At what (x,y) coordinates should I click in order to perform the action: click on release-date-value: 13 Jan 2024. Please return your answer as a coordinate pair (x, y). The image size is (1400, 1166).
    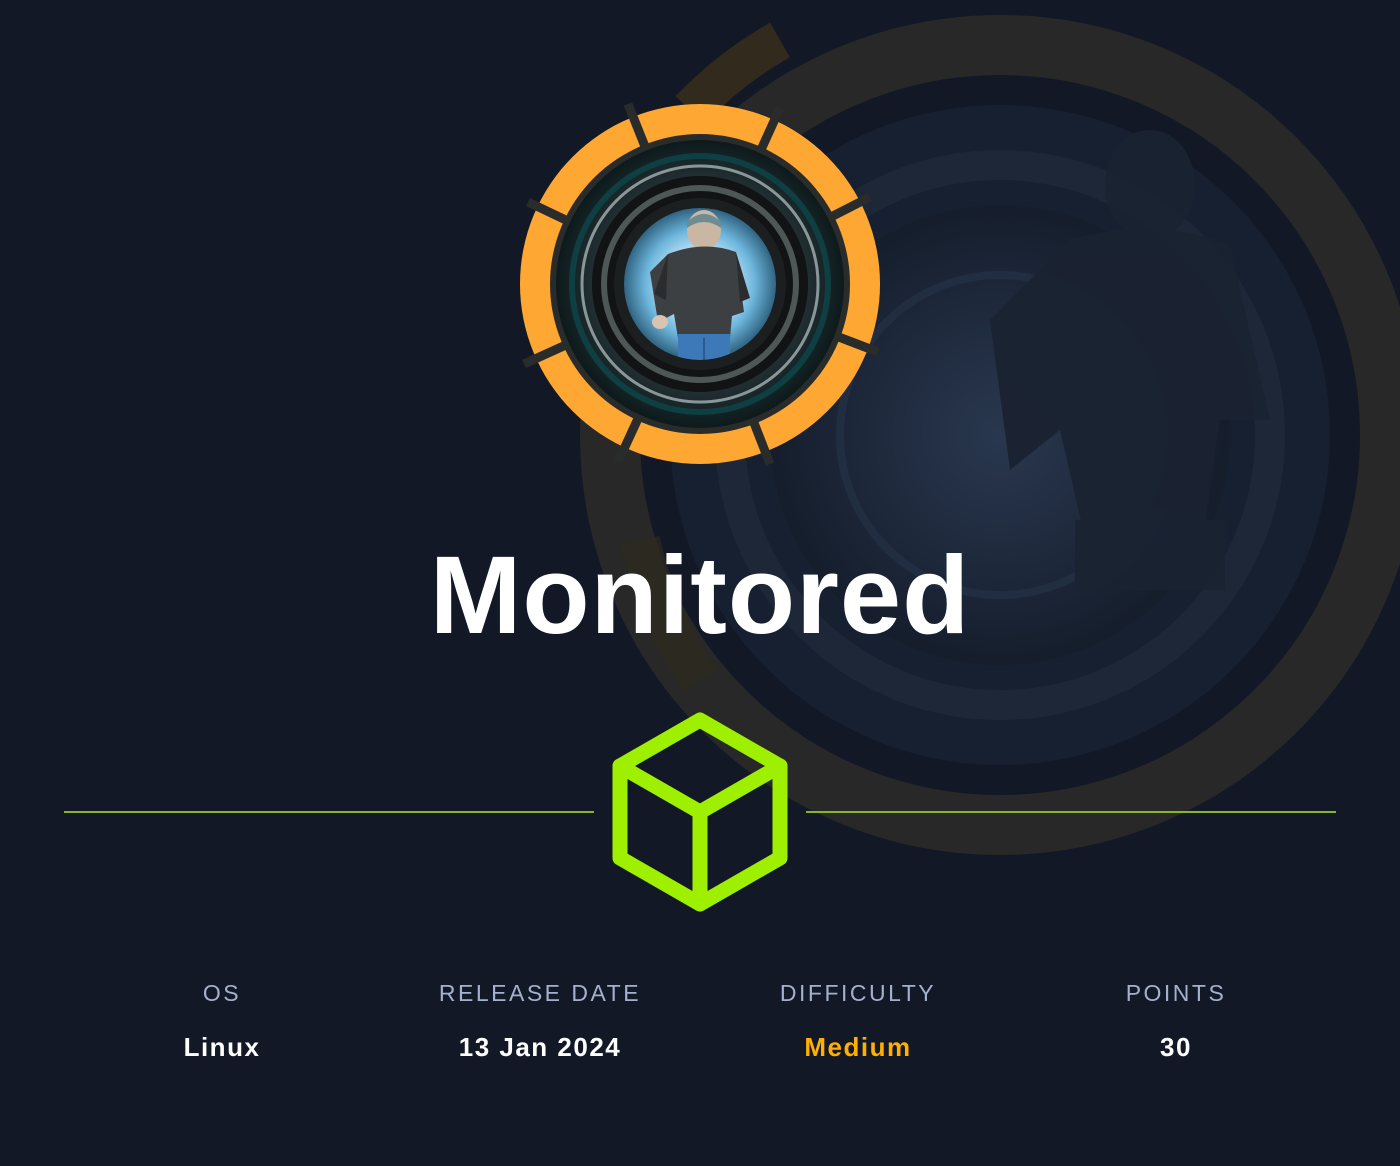
    Looking at the image, I should click on (540, 1047).